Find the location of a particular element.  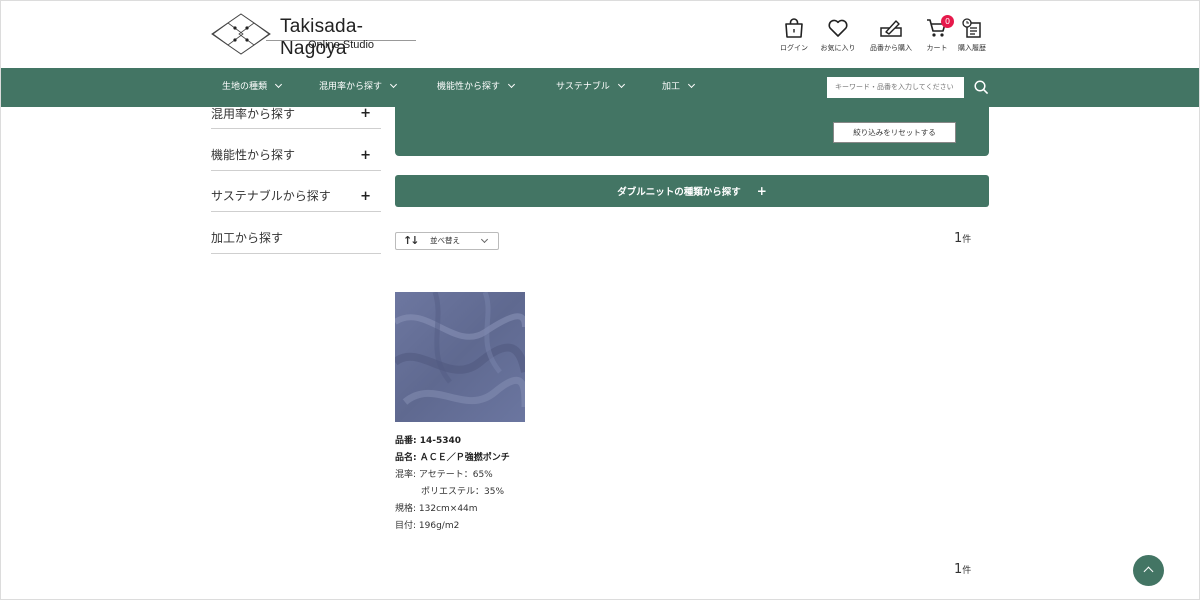

history-link: 購入履歴 is located at coordinates (972, 35).